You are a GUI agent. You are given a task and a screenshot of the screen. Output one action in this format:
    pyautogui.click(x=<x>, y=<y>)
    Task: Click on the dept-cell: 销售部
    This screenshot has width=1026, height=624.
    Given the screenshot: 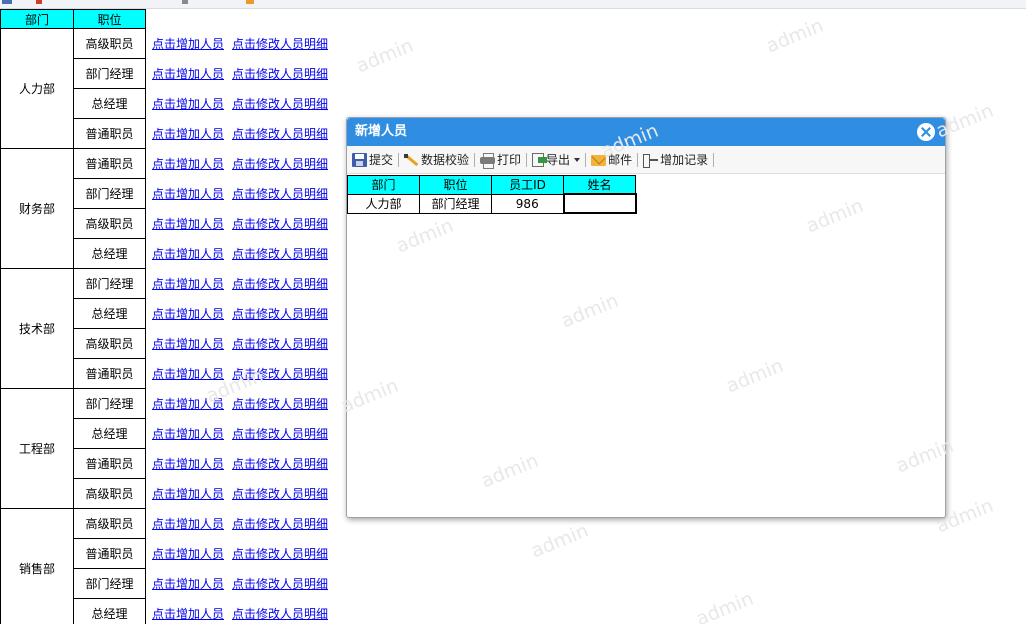 What is the action you would take?
    pyautogui.click(x=37, y=566)
    